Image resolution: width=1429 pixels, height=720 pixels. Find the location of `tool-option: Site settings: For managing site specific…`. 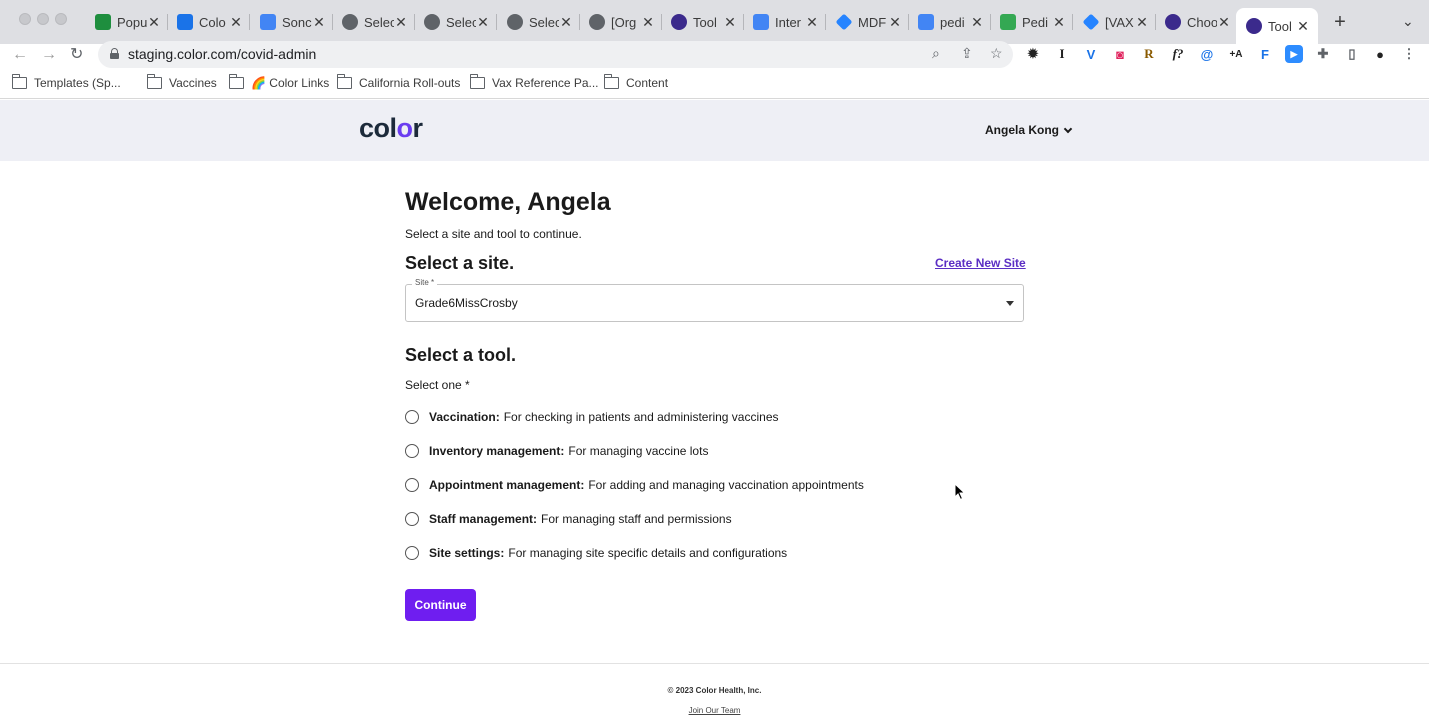

tool-option: Site settings: For managing site specific… is located at coordinates (596, 553).